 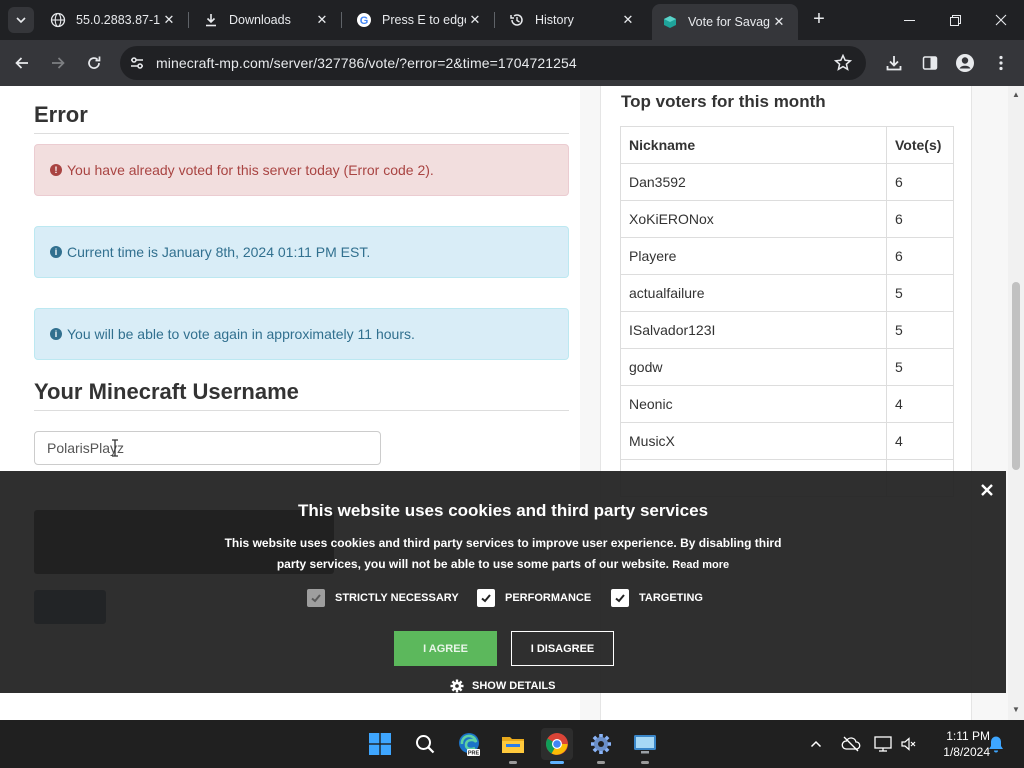 I want to click on new-tab-button: +, so click(x=819, y=20).